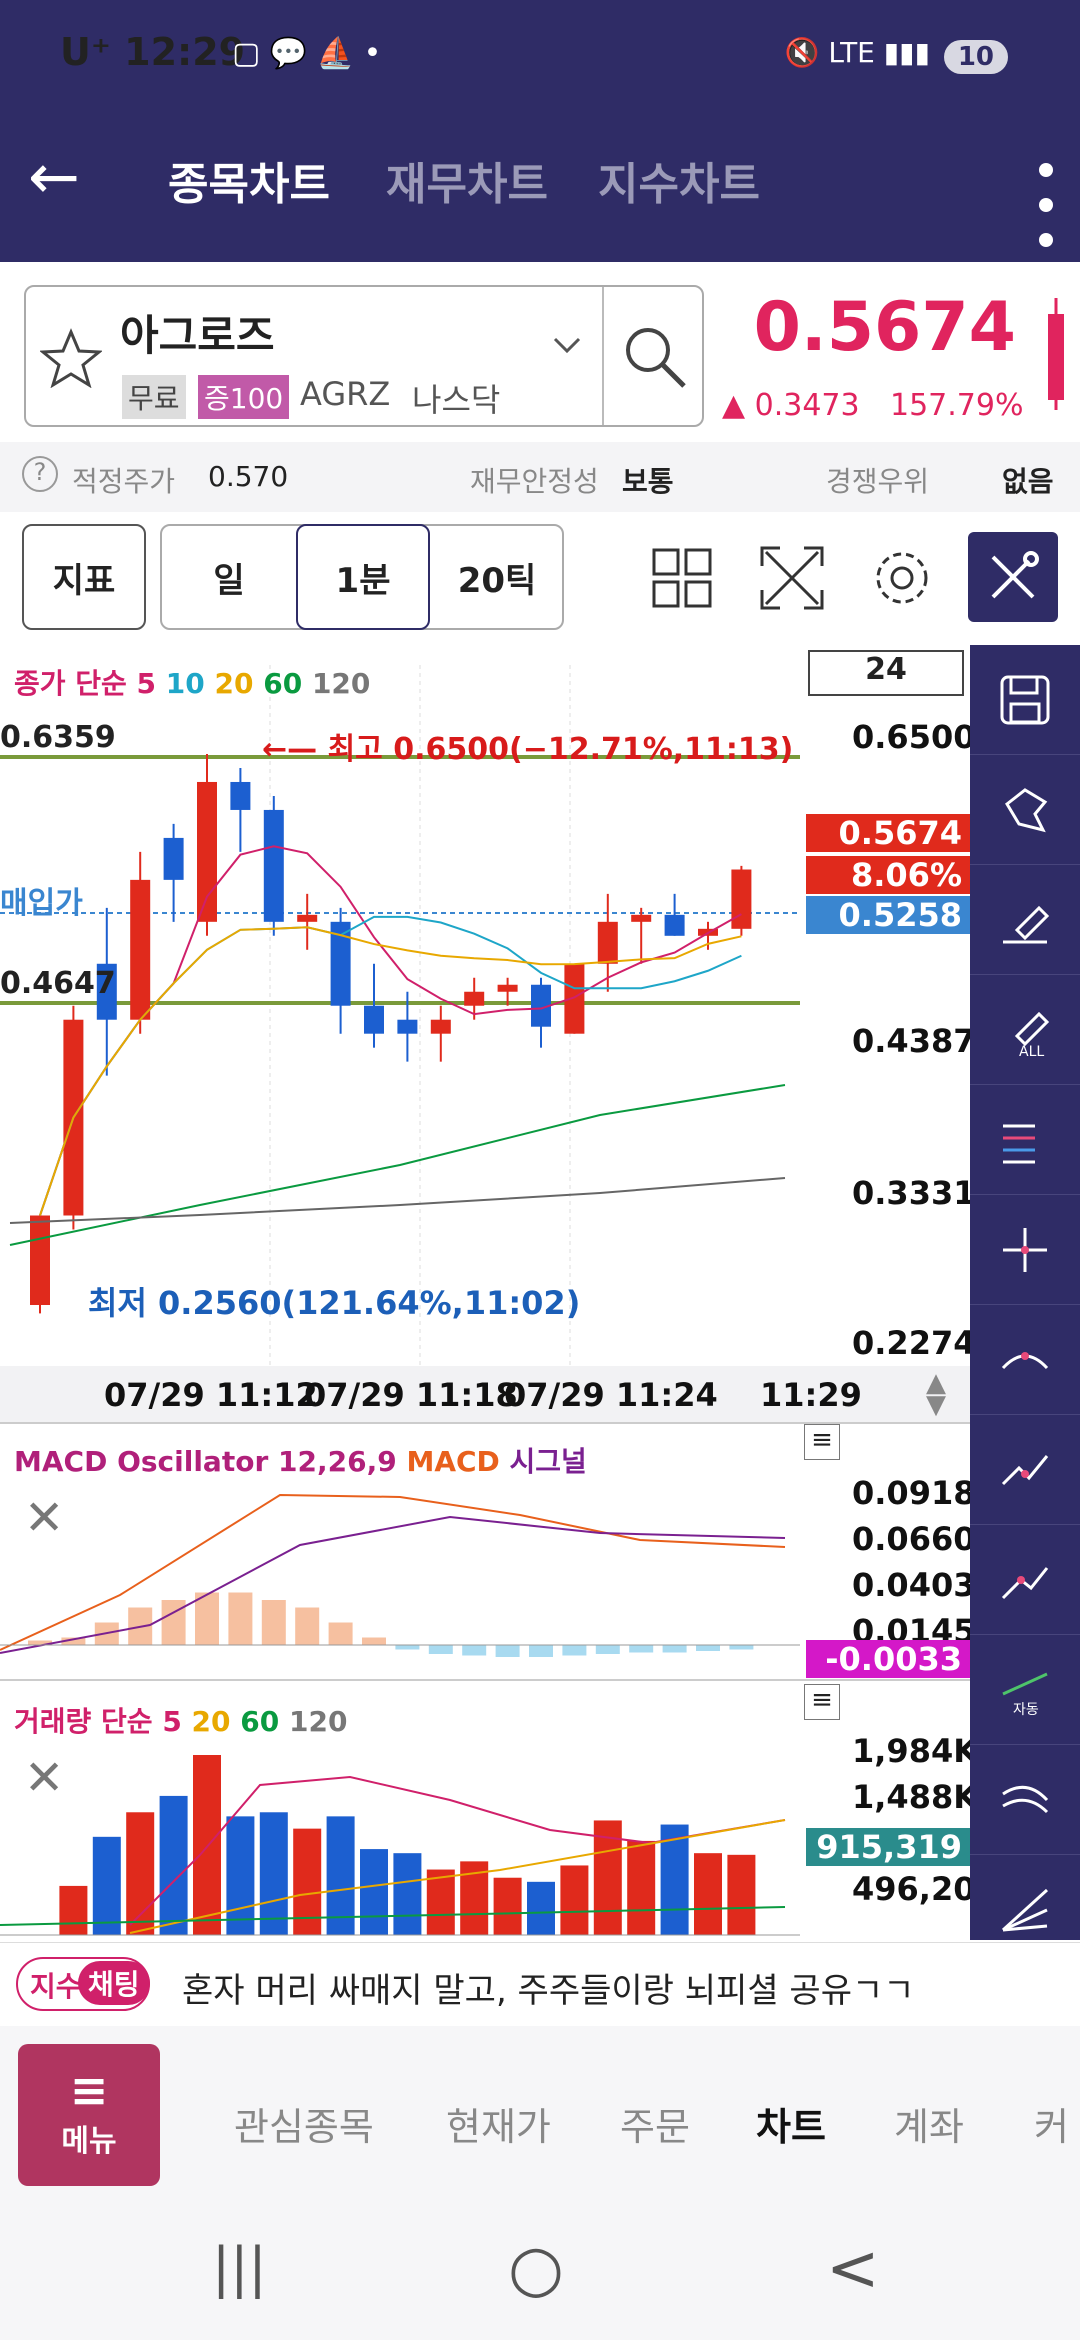 The image size is (1080, 2340). I want to click on battery-indicator: 10, so click(975, 57).